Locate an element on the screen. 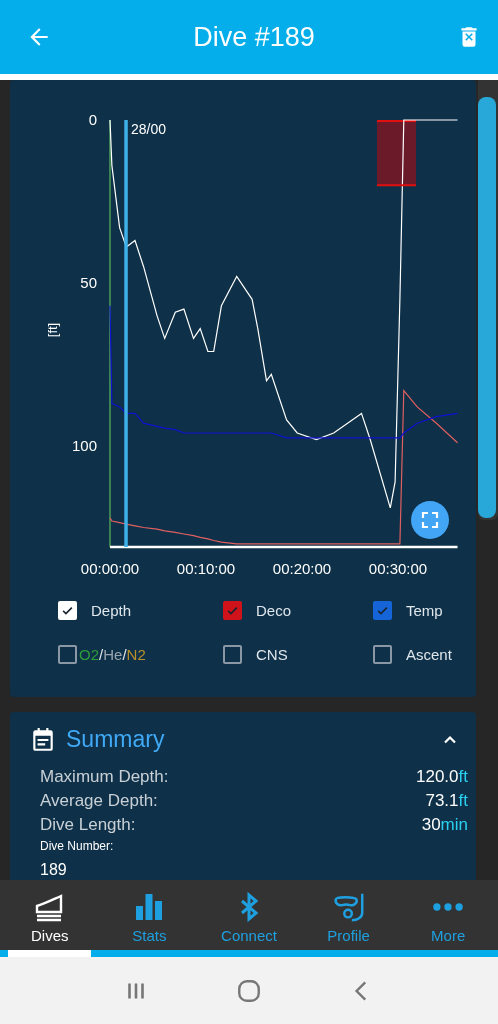  cursor-label: 28/00 is located at coordinates (149, 129).